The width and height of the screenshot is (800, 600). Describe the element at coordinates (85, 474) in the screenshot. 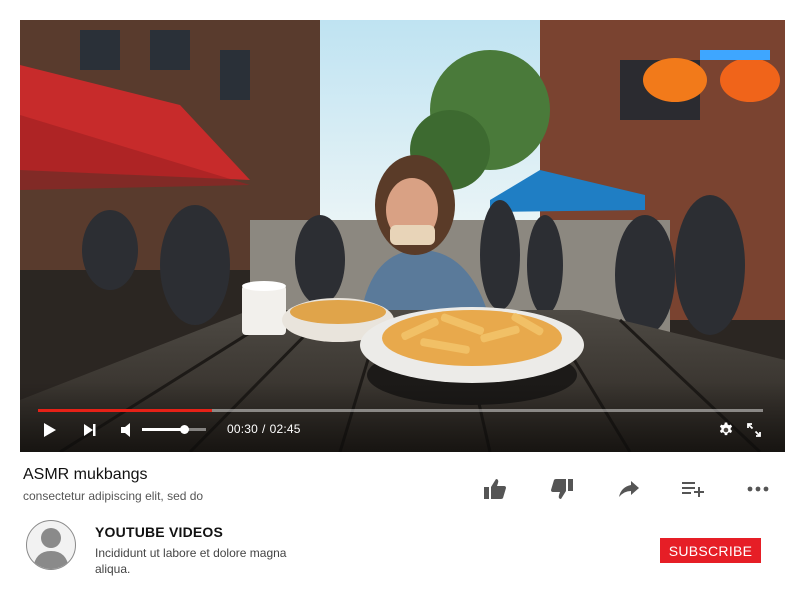

I see `video-title: ASMR mukbangs` at that location.